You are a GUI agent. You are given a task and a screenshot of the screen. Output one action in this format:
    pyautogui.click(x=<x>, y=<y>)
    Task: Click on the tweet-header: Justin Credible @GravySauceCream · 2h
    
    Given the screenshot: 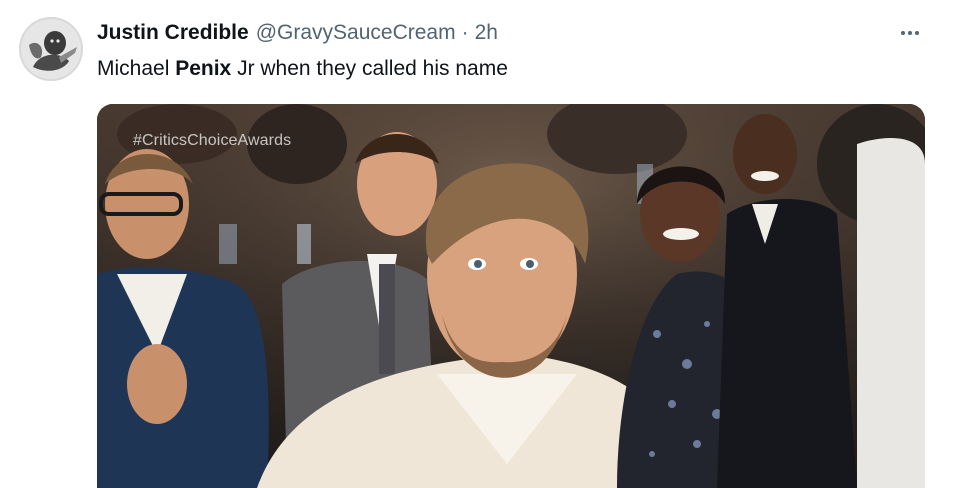 What is the action you would take?
    pyautogui.click(x=297, y=33)
    